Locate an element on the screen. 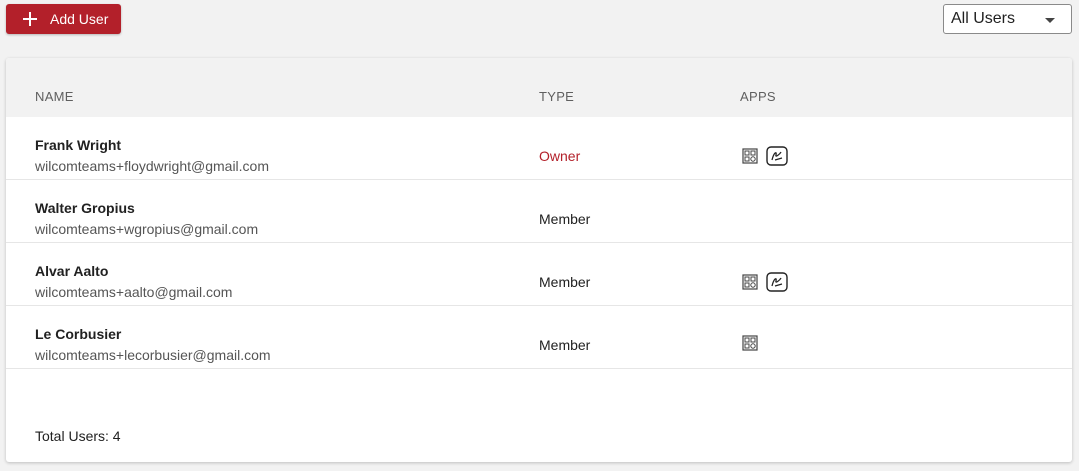 This screenshot has width=1079, height=471. user-email: wilcomteams+lecorbusier@gmail.com is located at coordinates (153, 355).